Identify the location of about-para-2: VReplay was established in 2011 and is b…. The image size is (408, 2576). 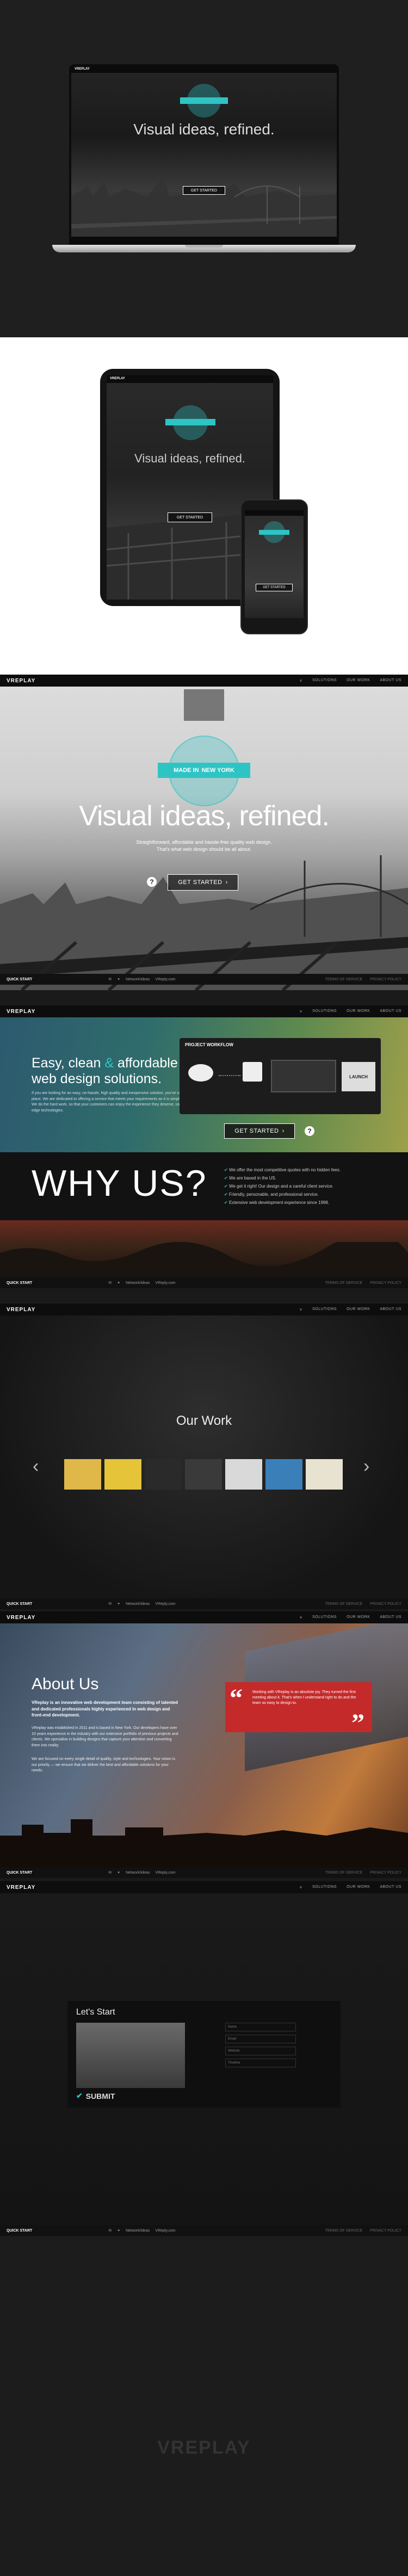
(105, 1737).